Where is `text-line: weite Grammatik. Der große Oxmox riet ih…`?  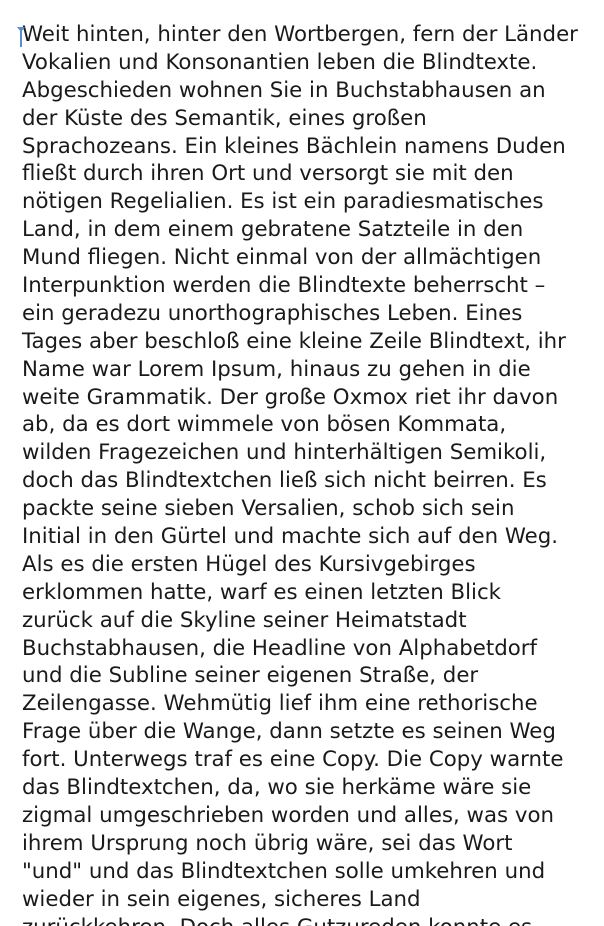
text-line: weite Grammatik. Der große Oxmox riet ih… is located at coordinates (290, 397).